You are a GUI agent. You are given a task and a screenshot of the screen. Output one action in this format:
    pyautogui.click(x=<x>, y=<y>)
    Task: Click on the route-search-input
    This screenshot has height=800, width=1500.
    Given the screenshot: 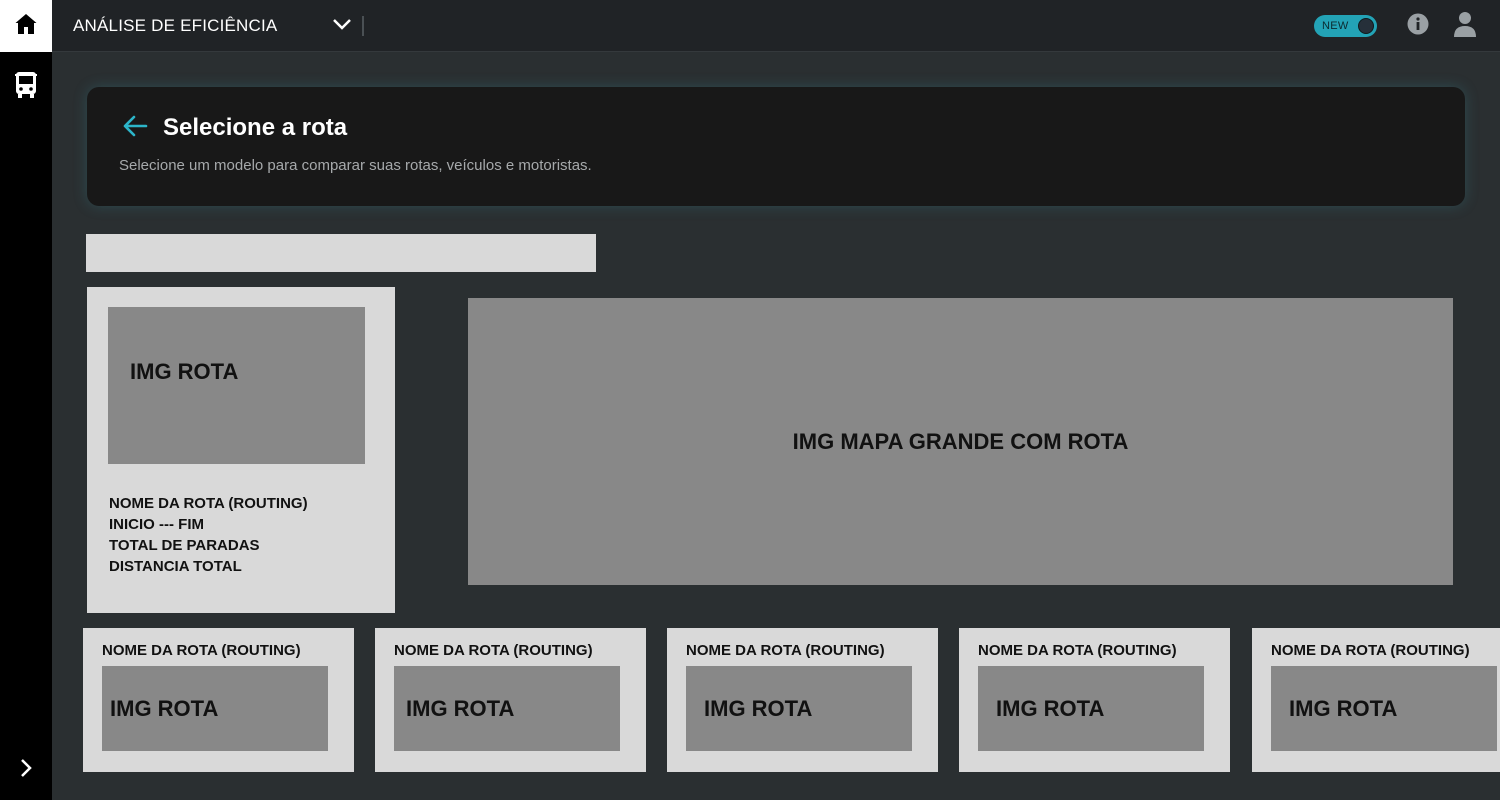 What is the action you would take?
    pyautogui.click(x=341, y=253)
    